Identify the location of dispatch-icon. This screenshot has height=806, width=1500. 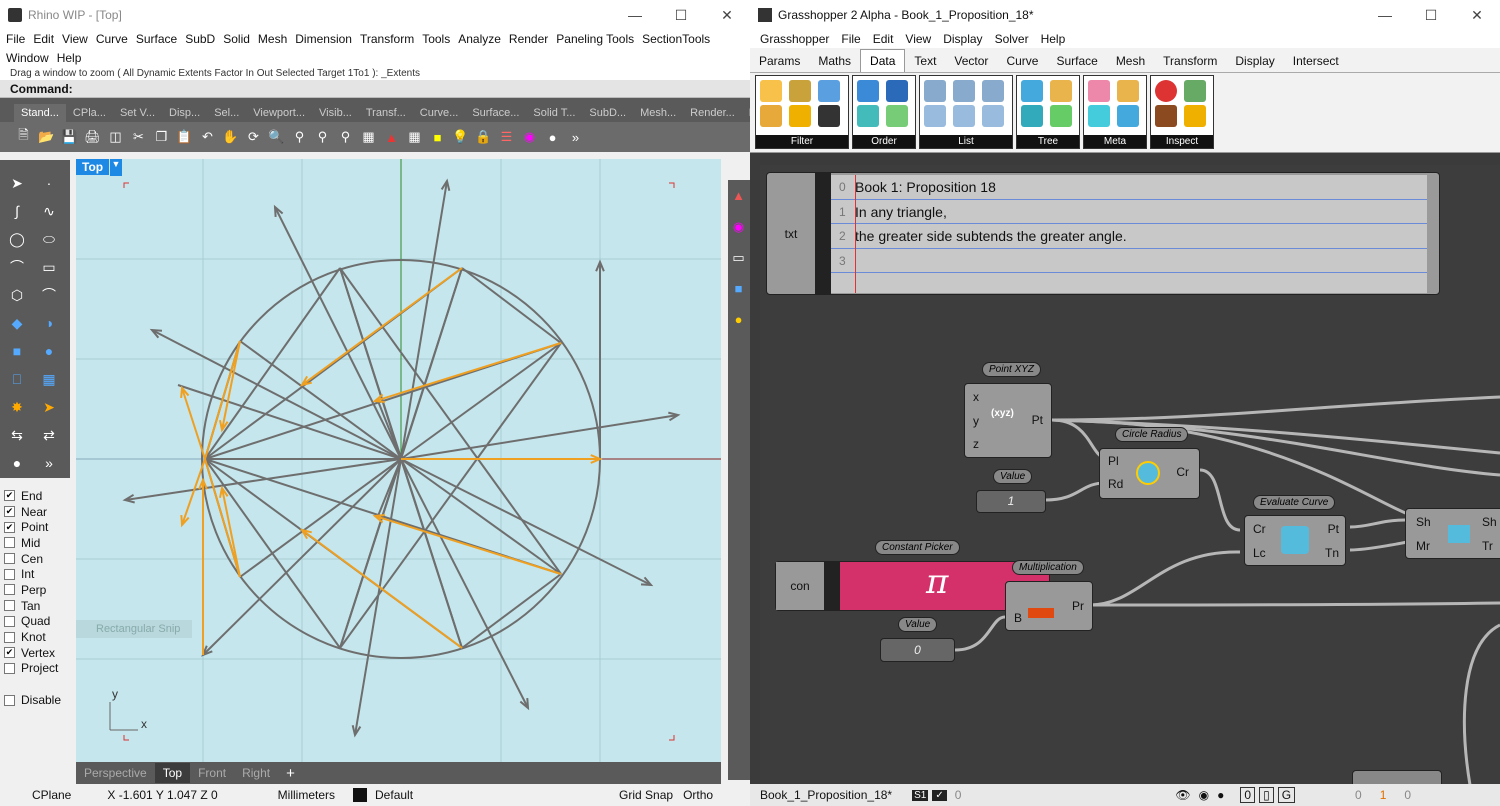
(771, 91).